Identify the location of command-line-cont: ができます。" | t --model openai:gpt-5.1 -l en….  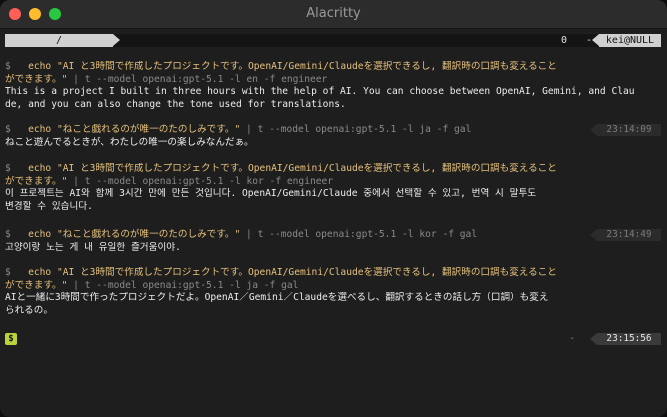
(333, 80).